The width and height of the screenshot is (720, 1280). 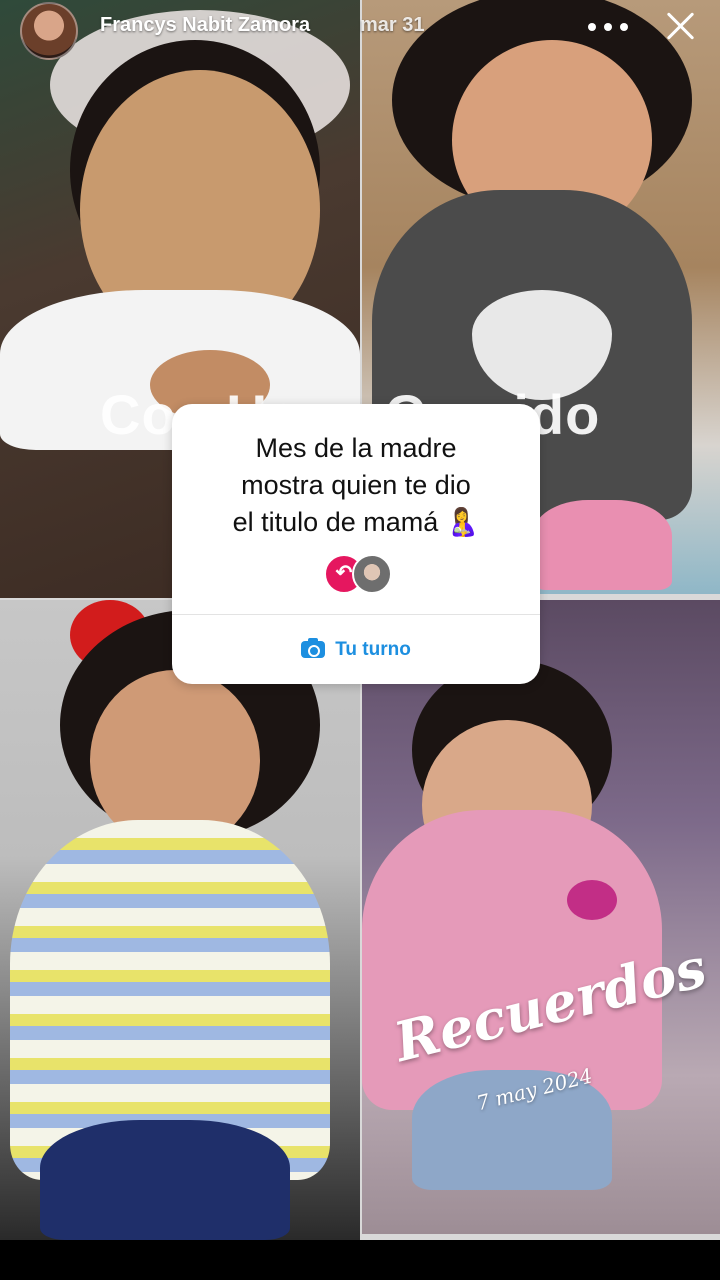 What do you see at coordinates (392, 25) in the screenshot?
I see `post-timestamp: mar 31` at bounding box center [392, 25].